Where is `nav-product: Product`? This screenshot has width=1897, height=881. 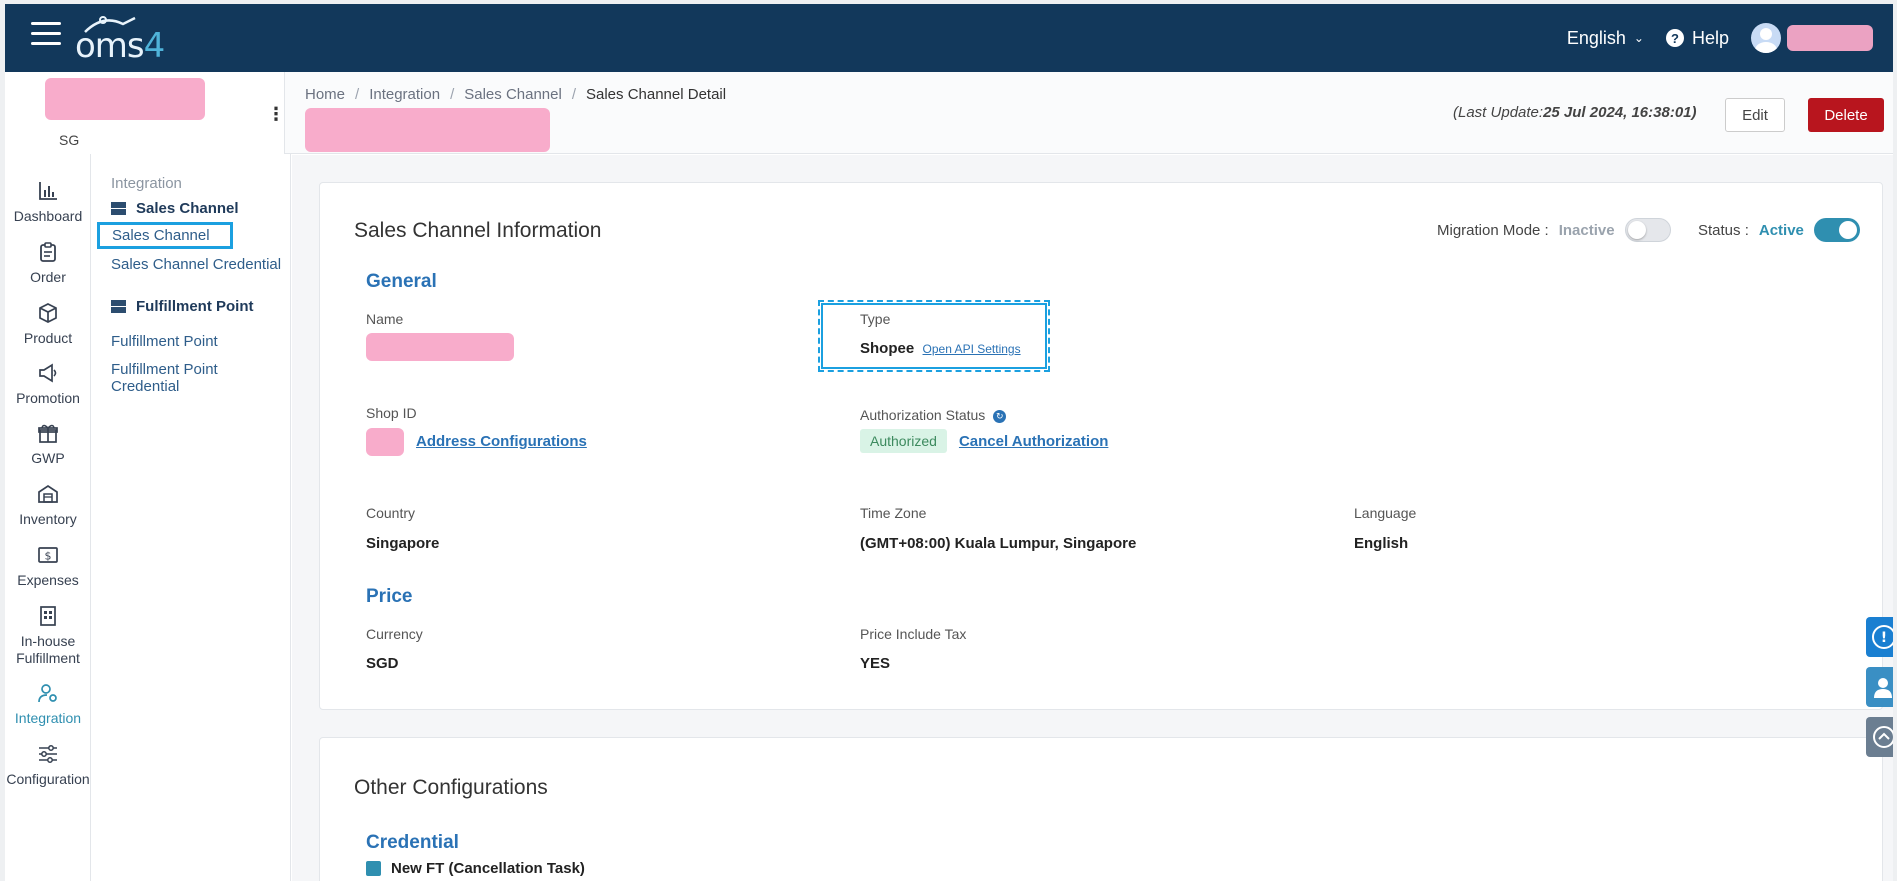
nav-product: Product is located at coordinates (48, 324).